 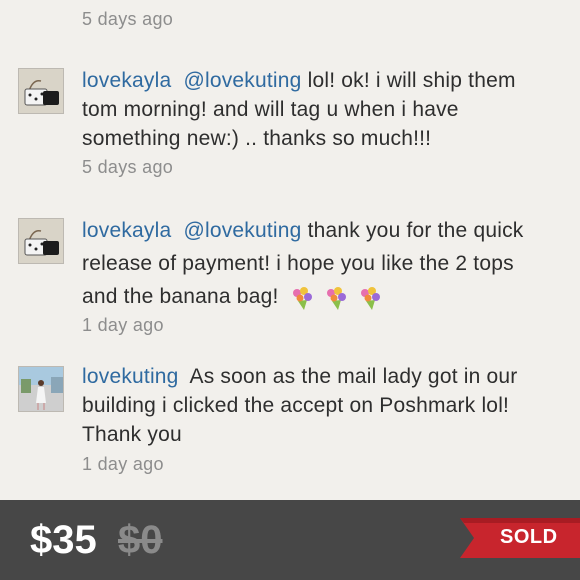 I want to click on listing-price: $35, so click(x=63, y=540).